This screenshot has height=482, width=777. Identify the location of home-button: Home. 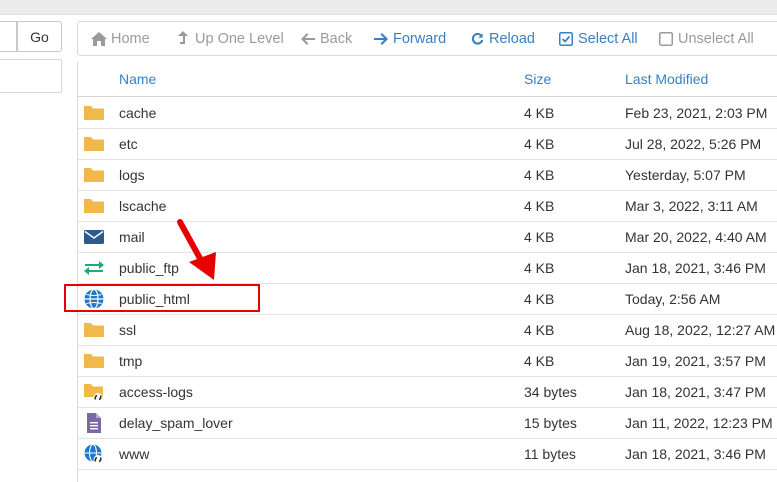
(120, 38).